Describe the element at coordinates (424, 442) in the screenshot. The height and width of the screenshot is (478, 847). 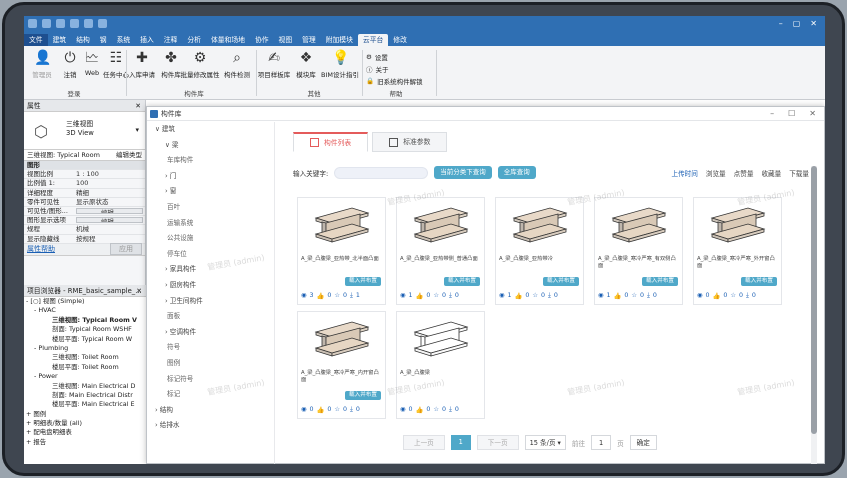
I see `prev-page-button: 上一页` at that location.